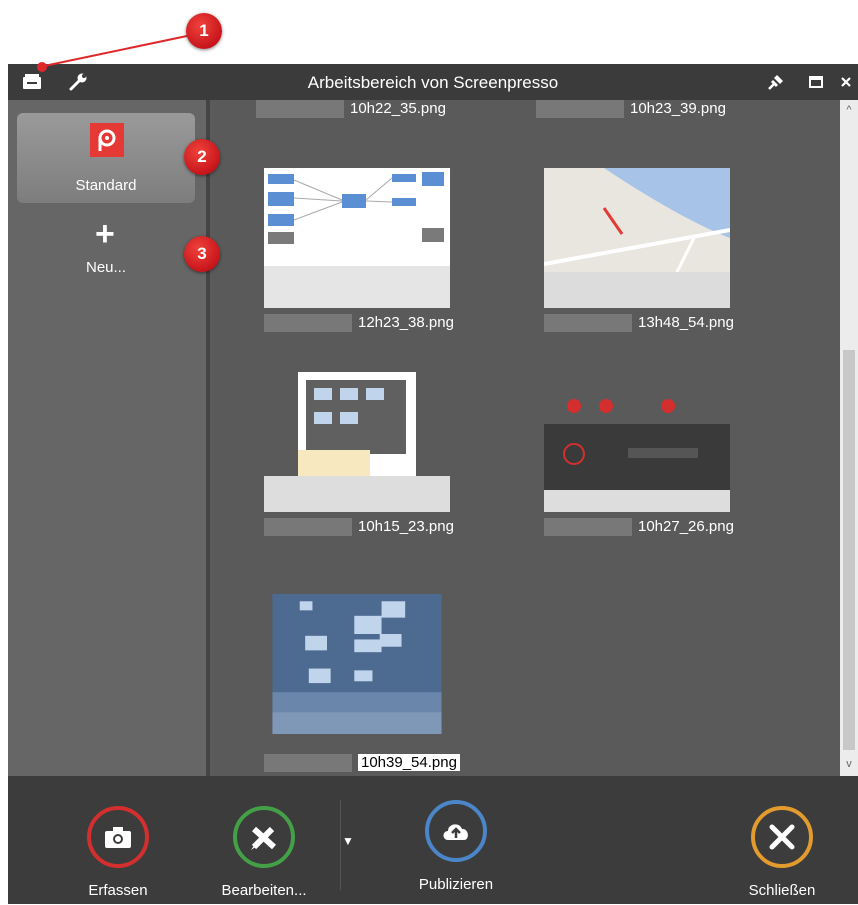 The height and width of the screenshot is (905, 858). What do you see at coordinates (398, 108) in the screenshot?
I see `file-caption: 10h22_35.png` at bounding box center [398, 108].